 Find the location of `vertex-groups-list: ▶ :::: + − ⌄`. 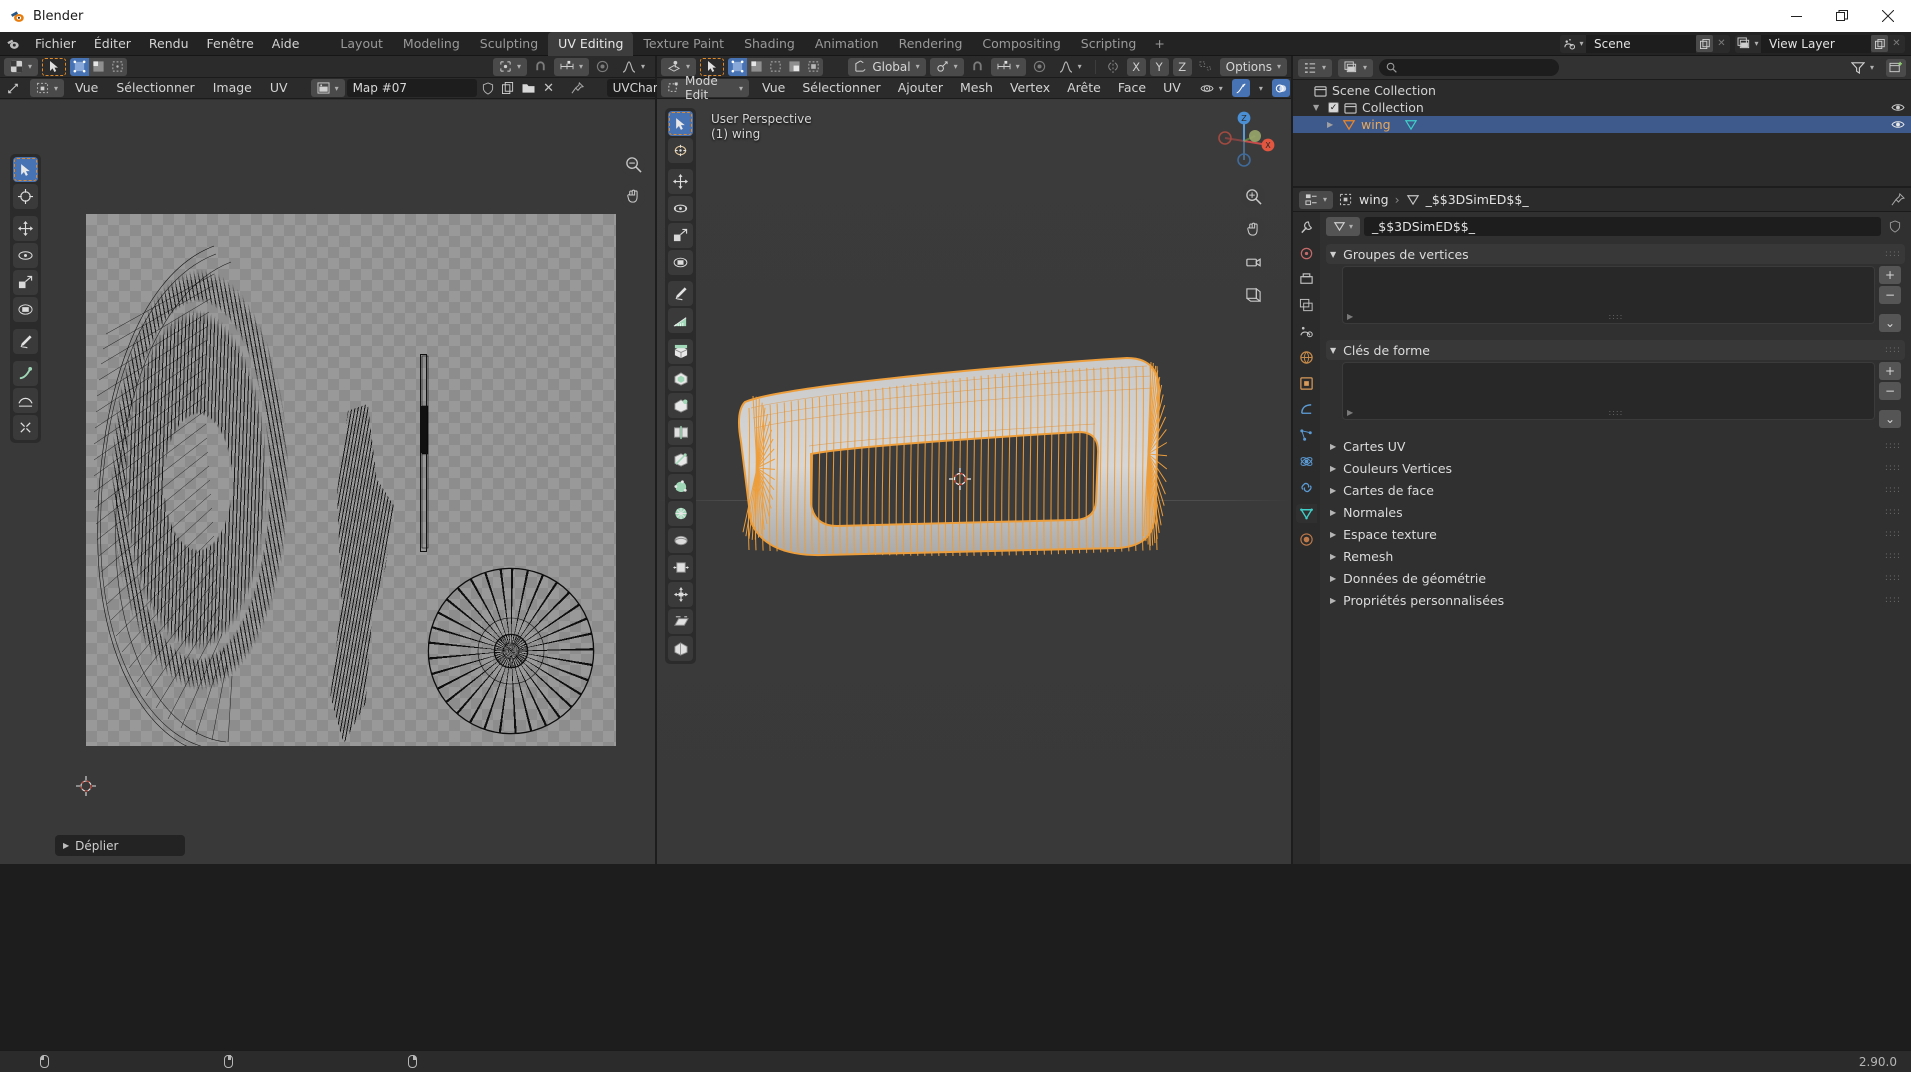

vertex-groups-list: ▶ :::: + − ⌄ is located at coordinates (1621, 299).